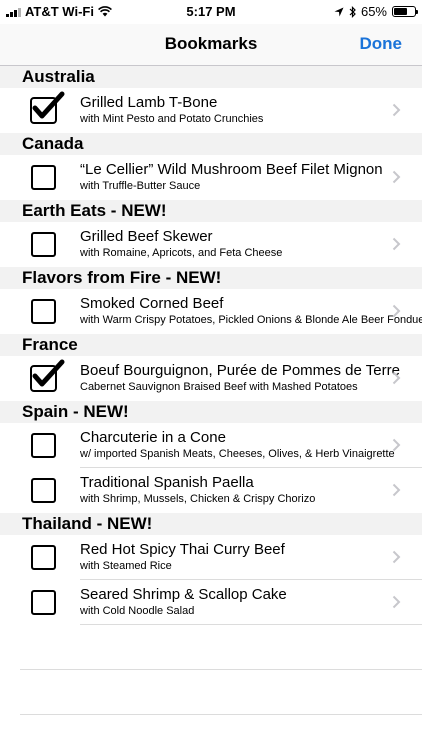  What do you see at coordinates (137, 611) in the screenshot?
I see `item-subtitle: with Cold Noodle Salad` at bounding box center [137, 611].